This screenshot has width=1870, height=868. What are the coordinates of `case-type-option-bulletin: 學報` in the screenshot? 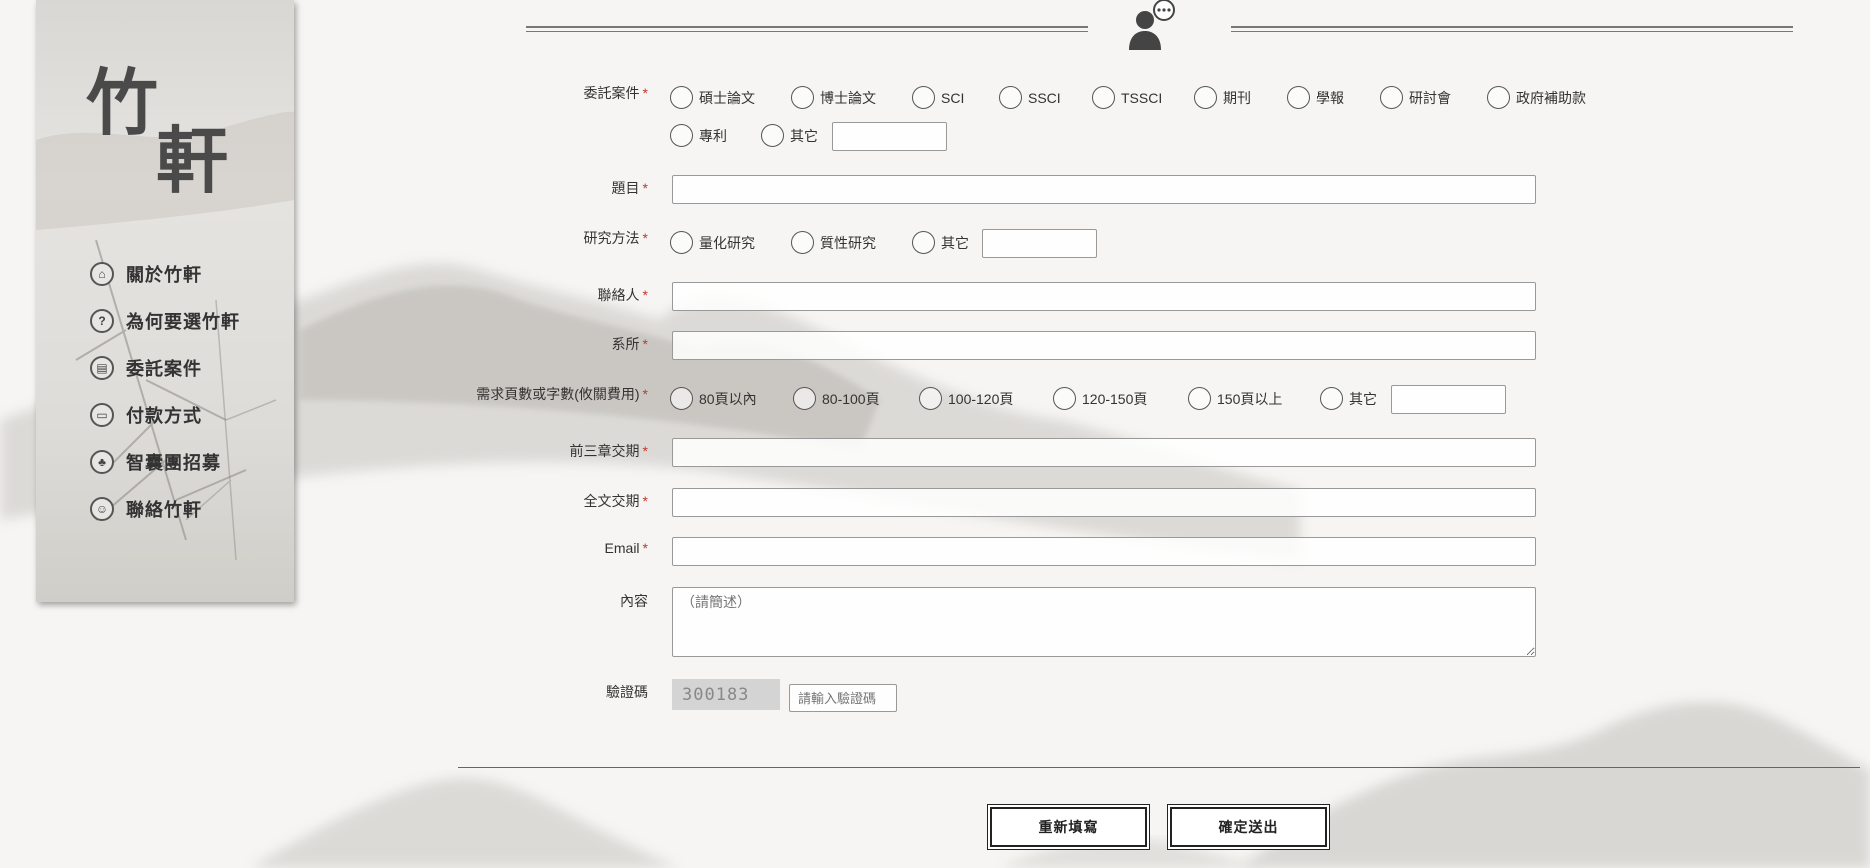 It's located at (1315, 97).